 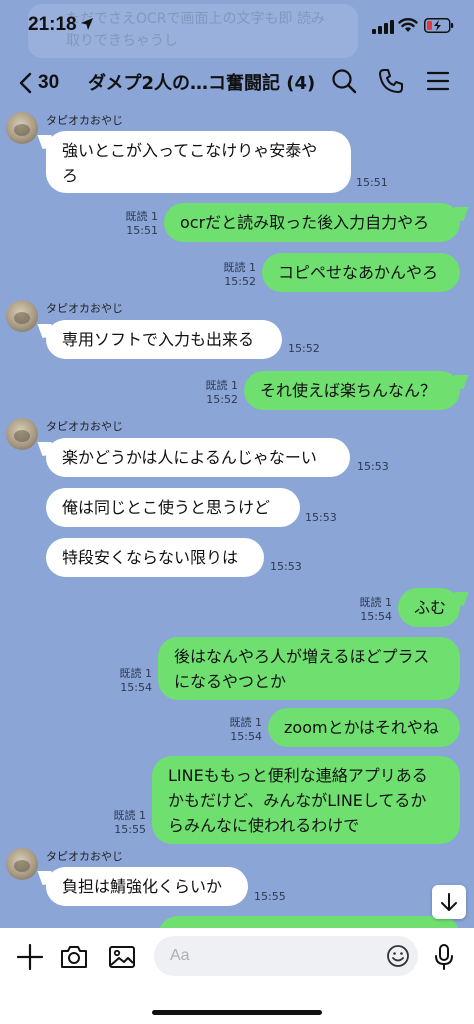 I want to click on back-button: 30, so click(x=48, y=83).